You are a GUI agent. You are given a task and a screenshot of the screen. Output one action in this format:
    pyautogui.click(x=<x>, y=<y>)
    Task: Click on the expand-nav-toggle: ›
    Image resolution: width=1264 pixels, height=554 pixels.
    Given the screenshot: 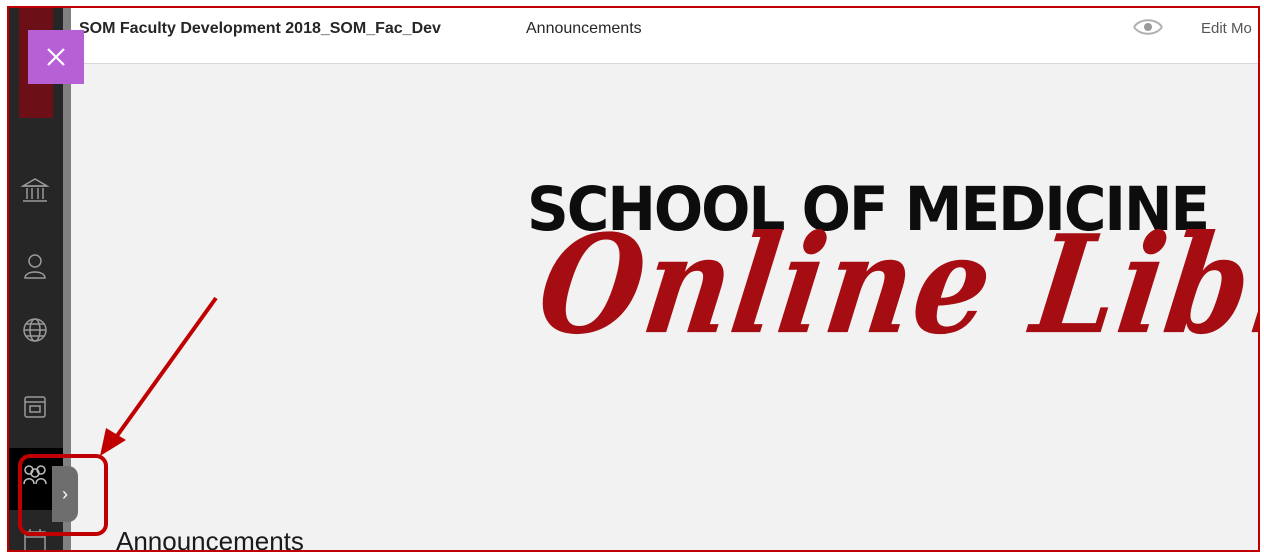 What is the action you would take?
    pyautogui.click(x=65, y=494)
    